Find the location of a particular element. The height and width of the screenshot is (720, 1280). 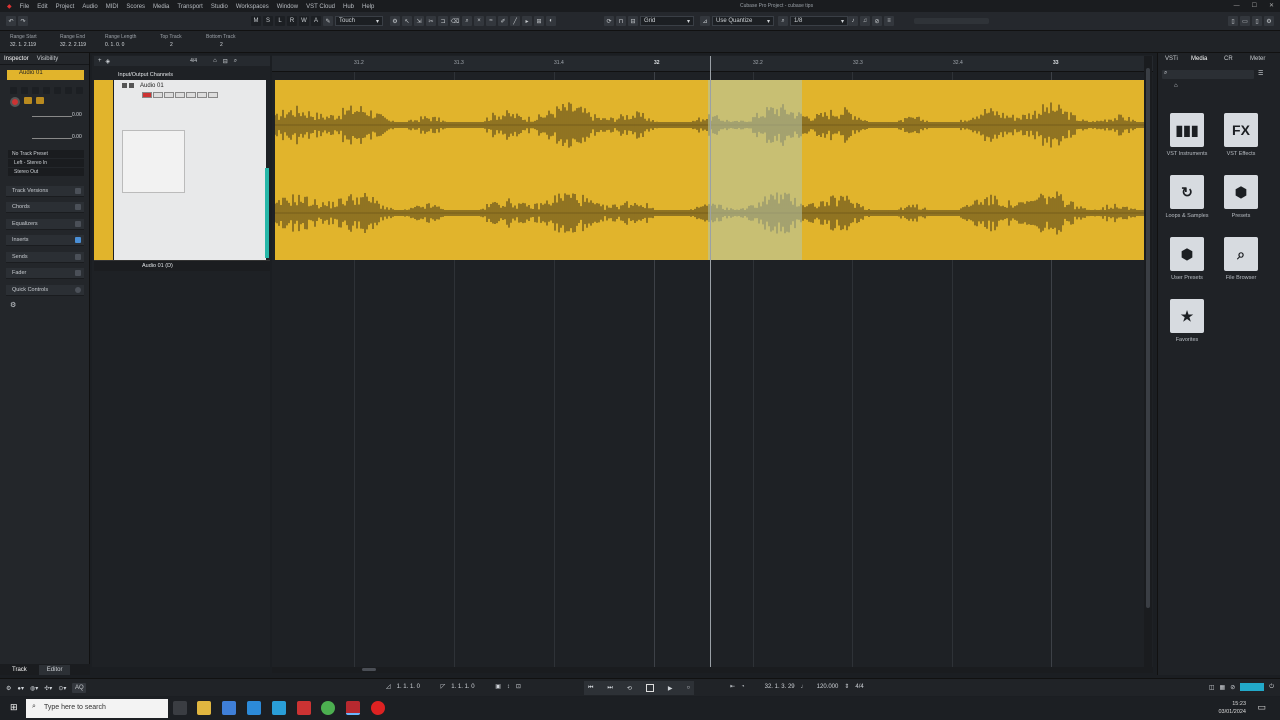

menu-file: File is located at coordinates (25, 7).